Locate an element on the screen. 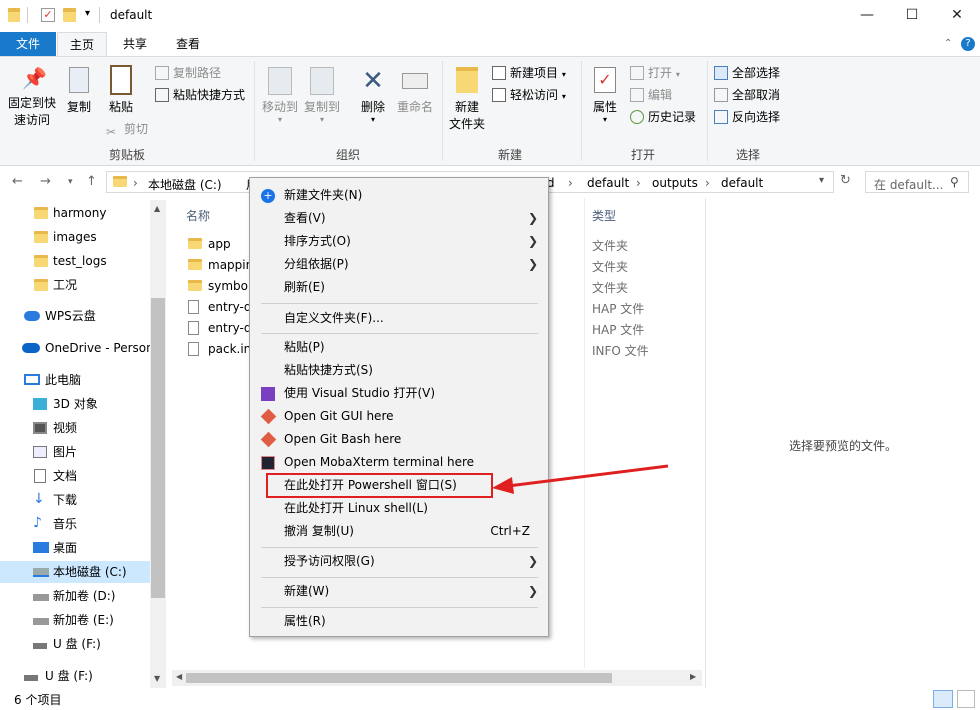 The image size is (980, 710). move-to-button: 移动到 ▾ is located at coordinates (280, 95).